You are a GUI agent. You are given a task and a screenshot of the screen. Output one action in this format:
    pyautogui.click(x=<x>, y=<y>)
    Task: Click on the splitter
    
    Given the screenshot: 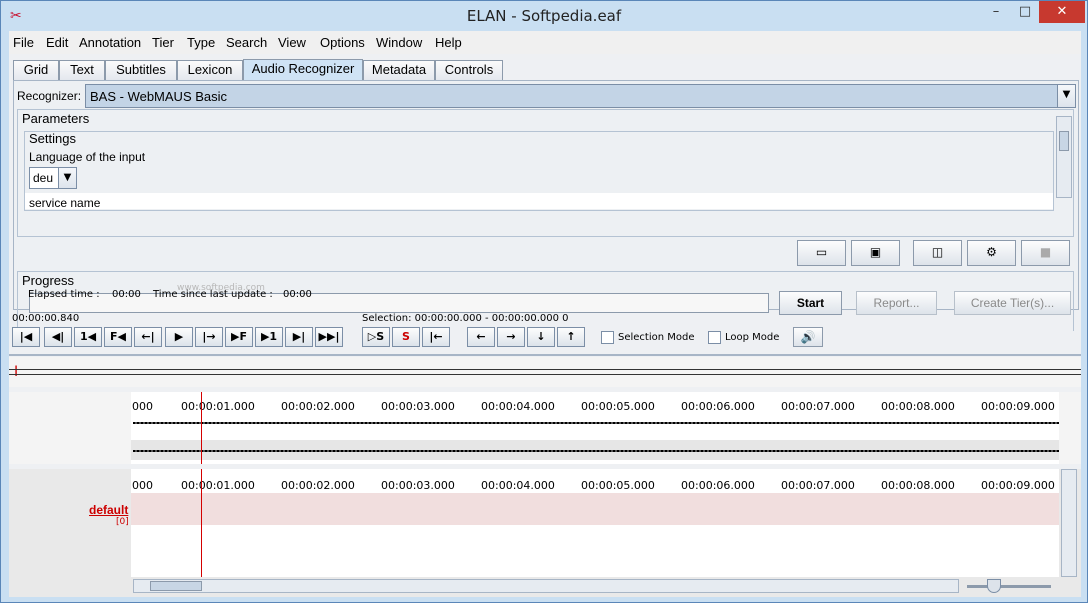 What is the action you would take?
    pyautogui.click(x=545, y=355)
    